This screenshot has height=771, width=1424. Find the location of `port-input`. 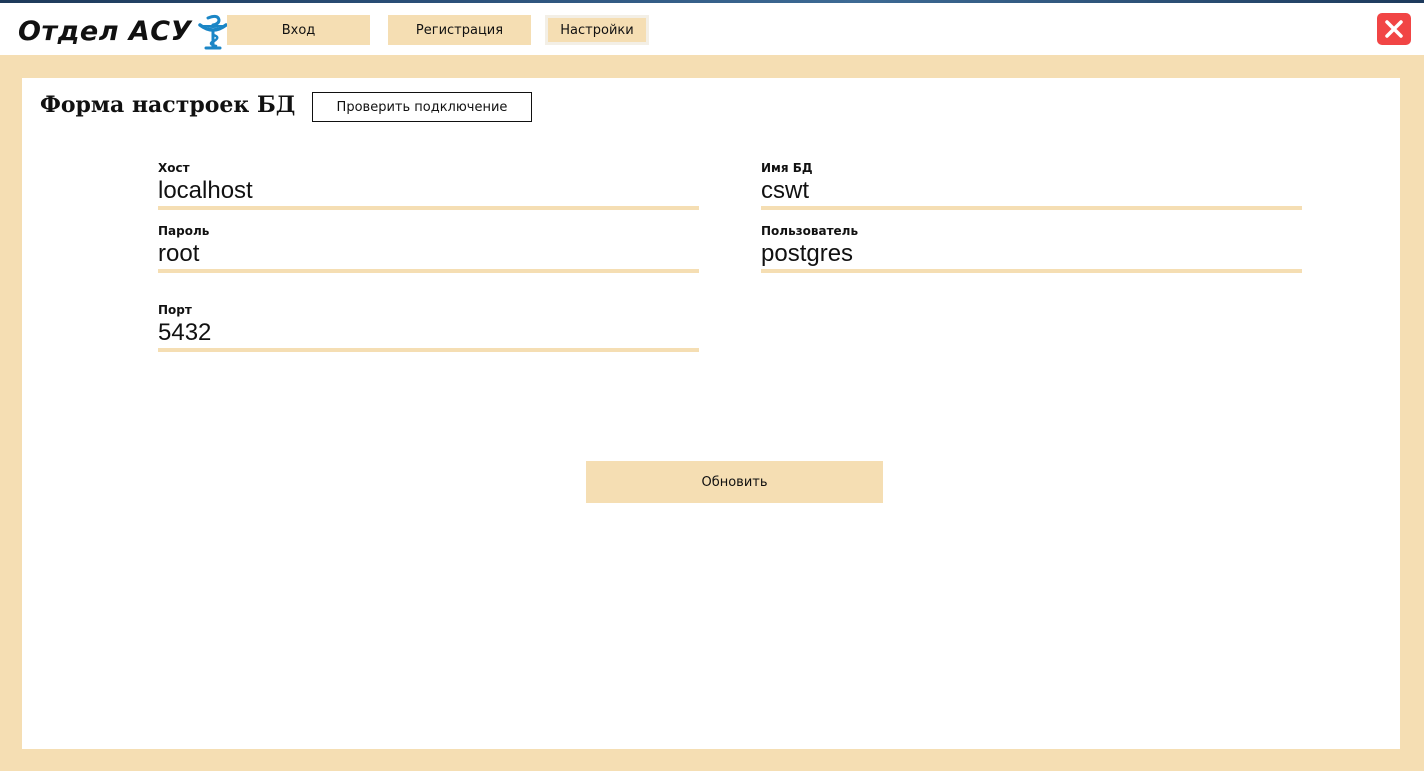

port-input is located at coordinates (428, 335).